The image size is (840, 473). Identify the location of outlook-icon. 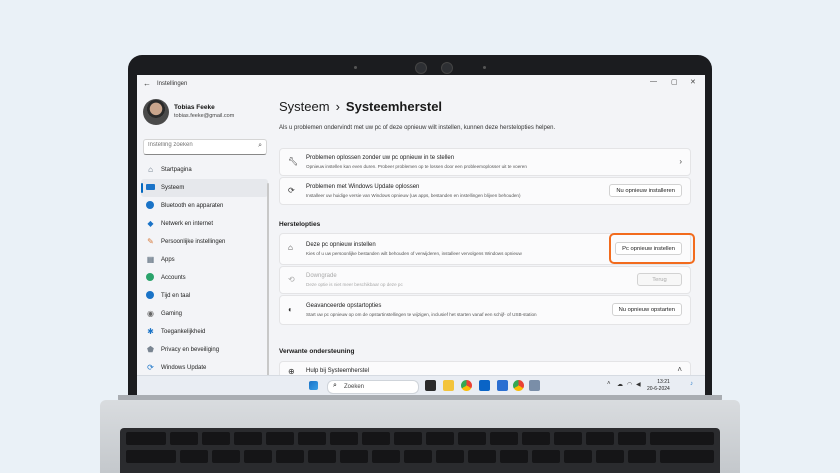
(484, 385).